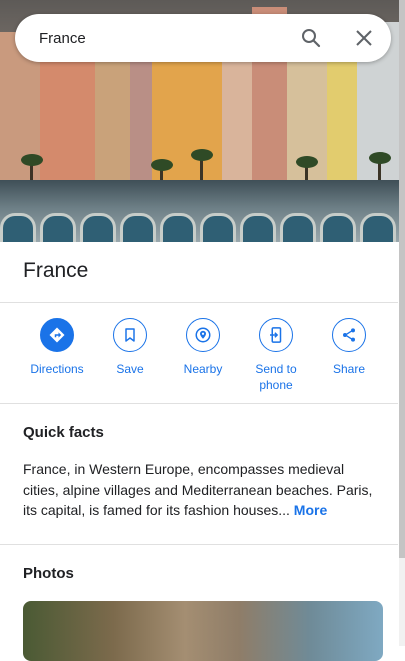 This screenshot has height=661, width=405. What do you see at coordinates (402, 279) in the screenshot?
I see `scrollbar-thumb` at bounding box center [402, 279].